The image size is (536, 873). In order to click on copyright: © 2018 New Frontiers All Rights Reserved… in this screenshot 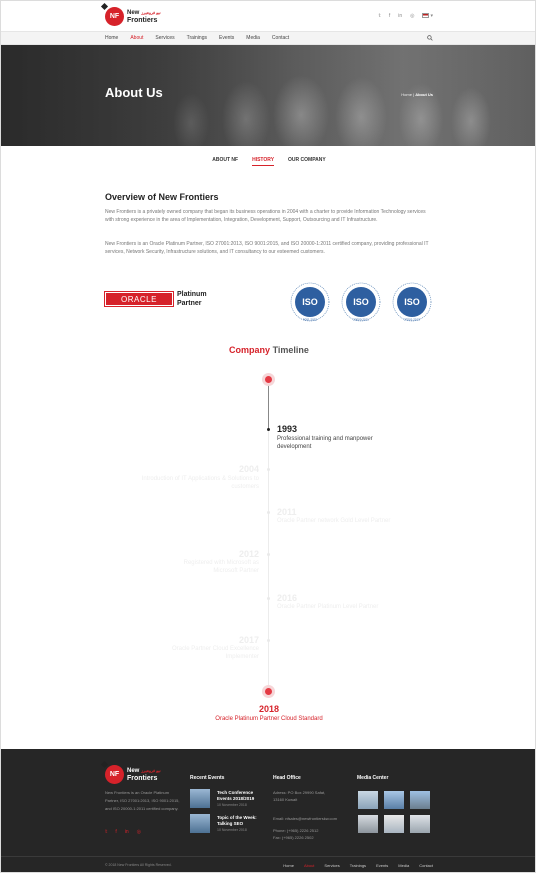, I will do `click(138, 865)`.